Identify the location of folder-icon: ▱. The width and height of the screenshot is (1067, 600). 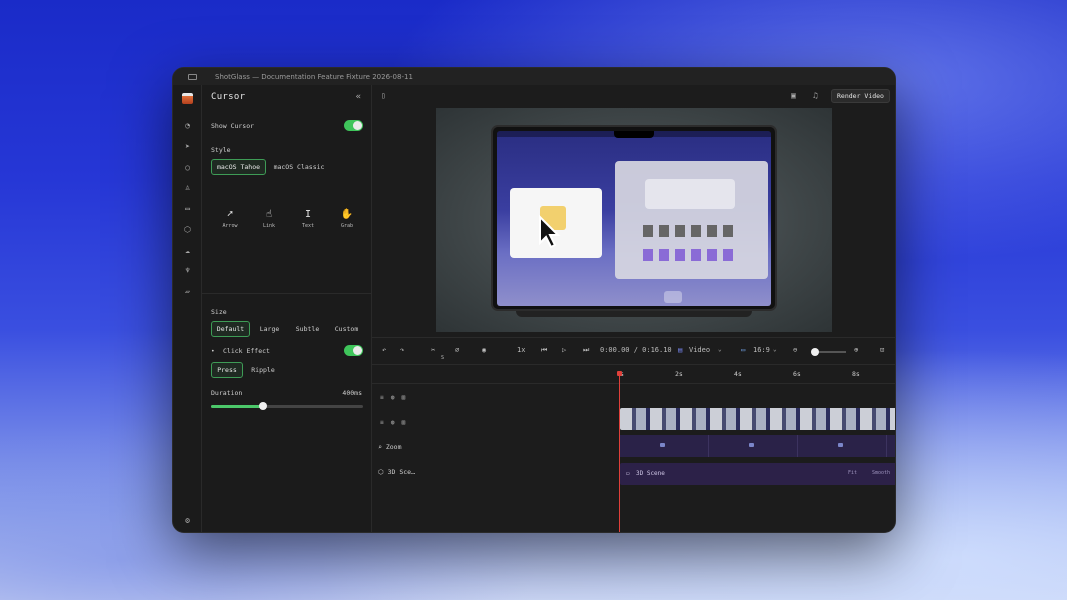
(187, 291).